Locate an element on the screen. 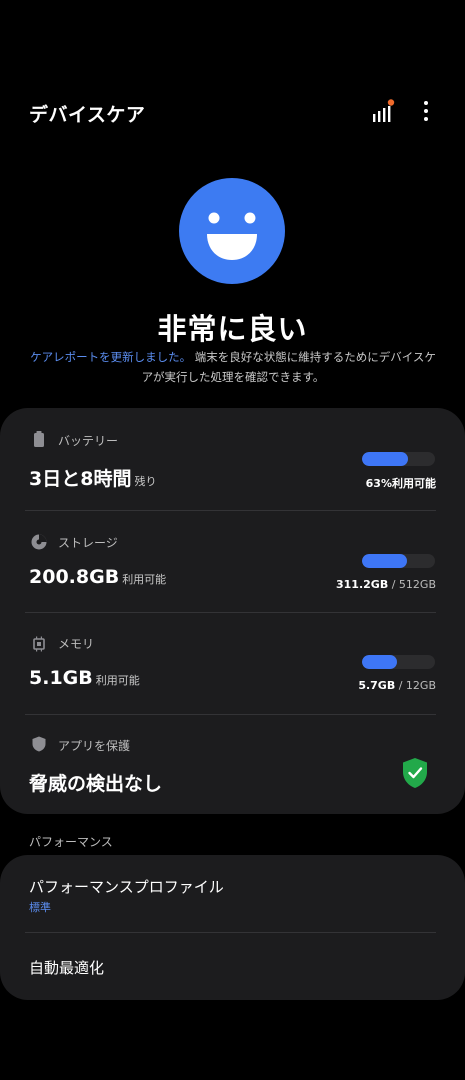 Image resolution: width=465 pixels, height=1080 pixels. memory-value-text: 5.1GB is located at coordinates (61, 678).